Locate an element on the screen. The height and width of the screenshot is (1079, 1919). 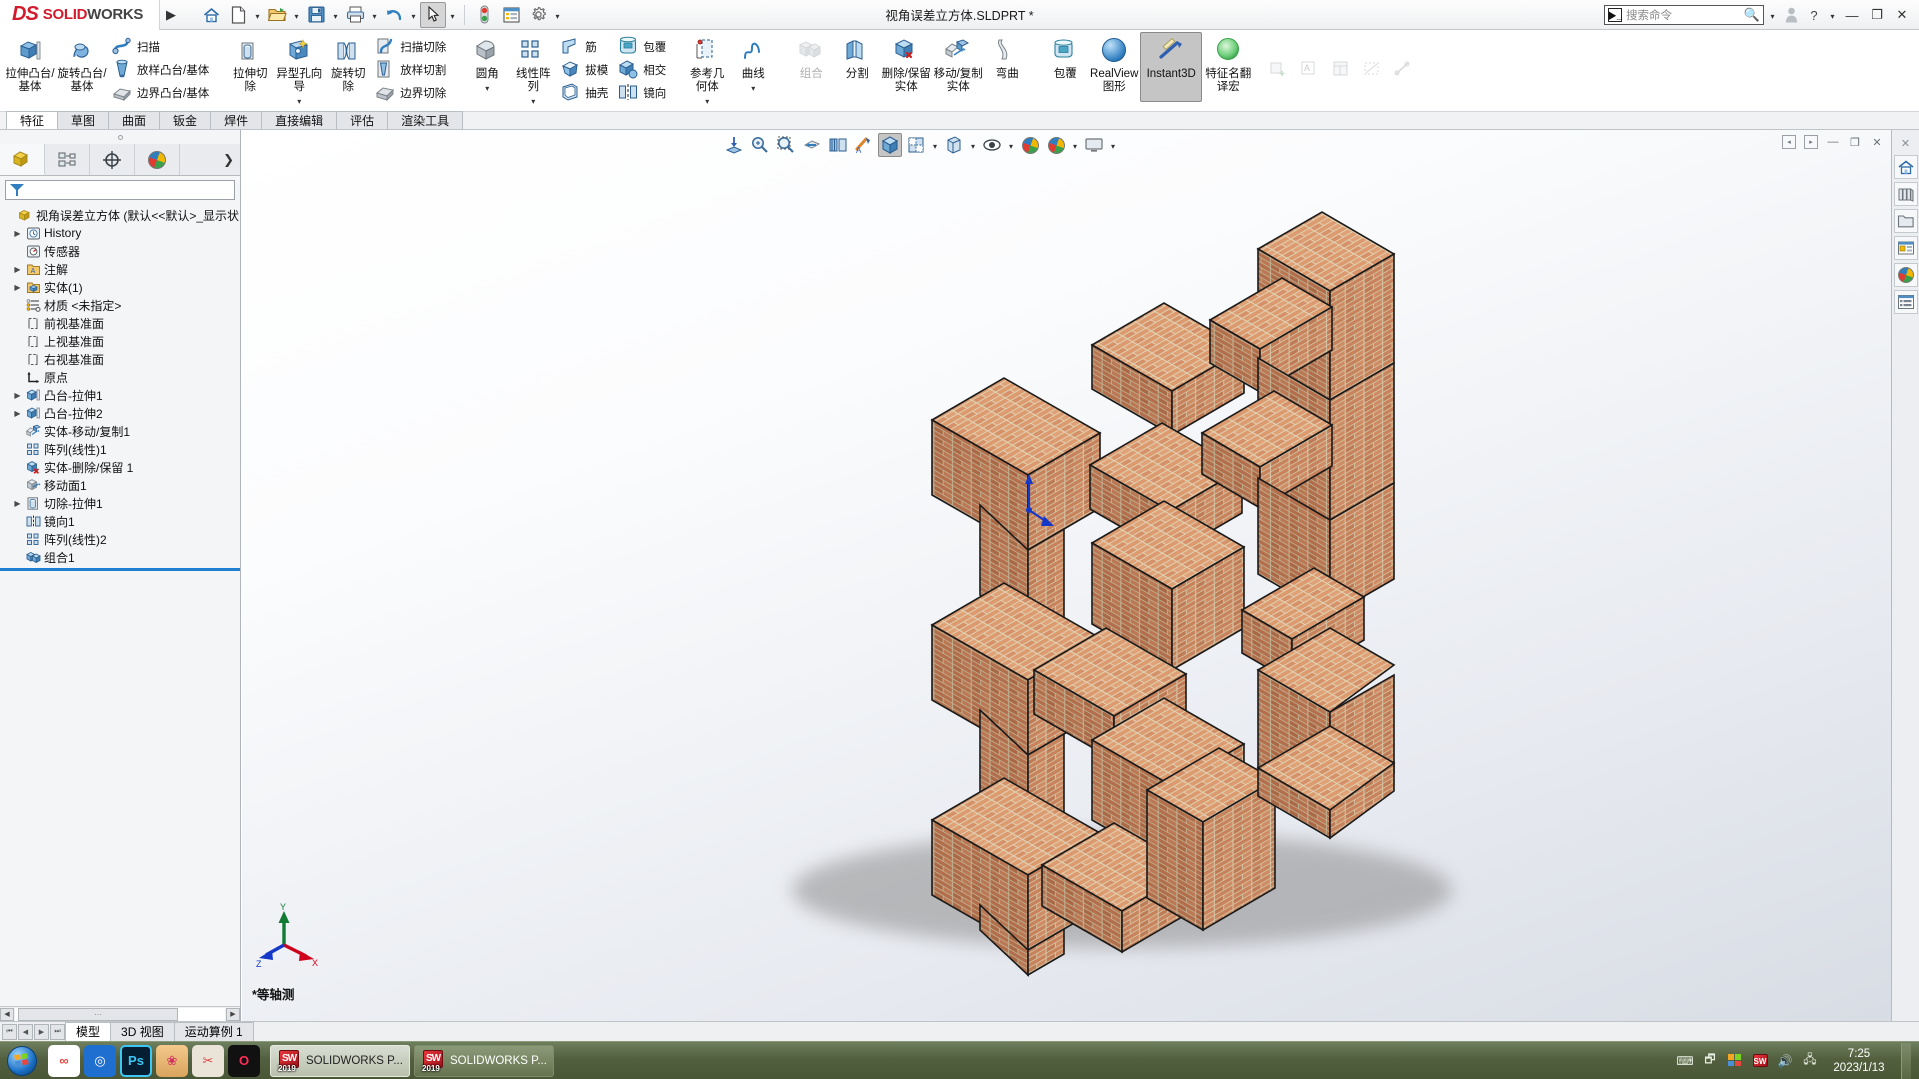
revolve-cut-button: 旋转切除 is located at coordinates (348, 67).